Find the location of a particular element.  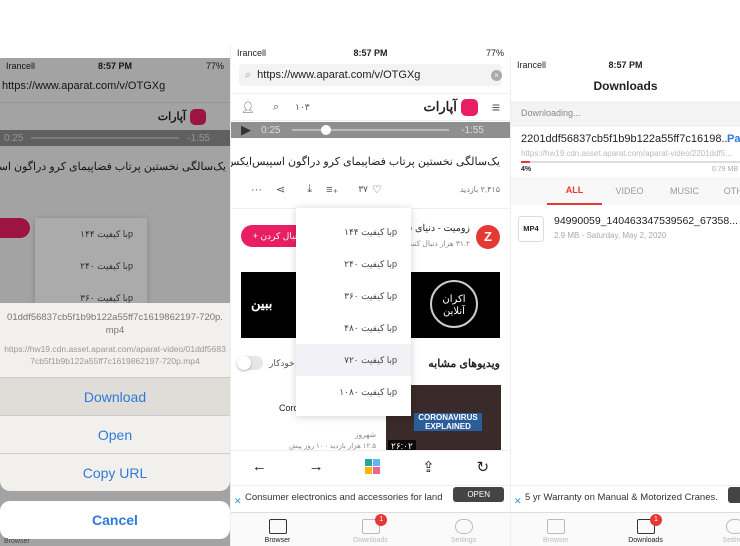

chevron-down-icon: ⌄ is located at coordinates (243, 160).